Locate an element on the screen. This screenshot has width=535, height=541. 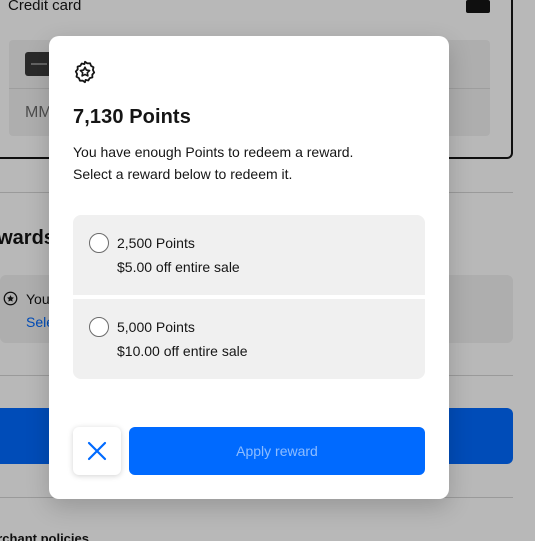
close-icon is located at coordinates (97, 451).